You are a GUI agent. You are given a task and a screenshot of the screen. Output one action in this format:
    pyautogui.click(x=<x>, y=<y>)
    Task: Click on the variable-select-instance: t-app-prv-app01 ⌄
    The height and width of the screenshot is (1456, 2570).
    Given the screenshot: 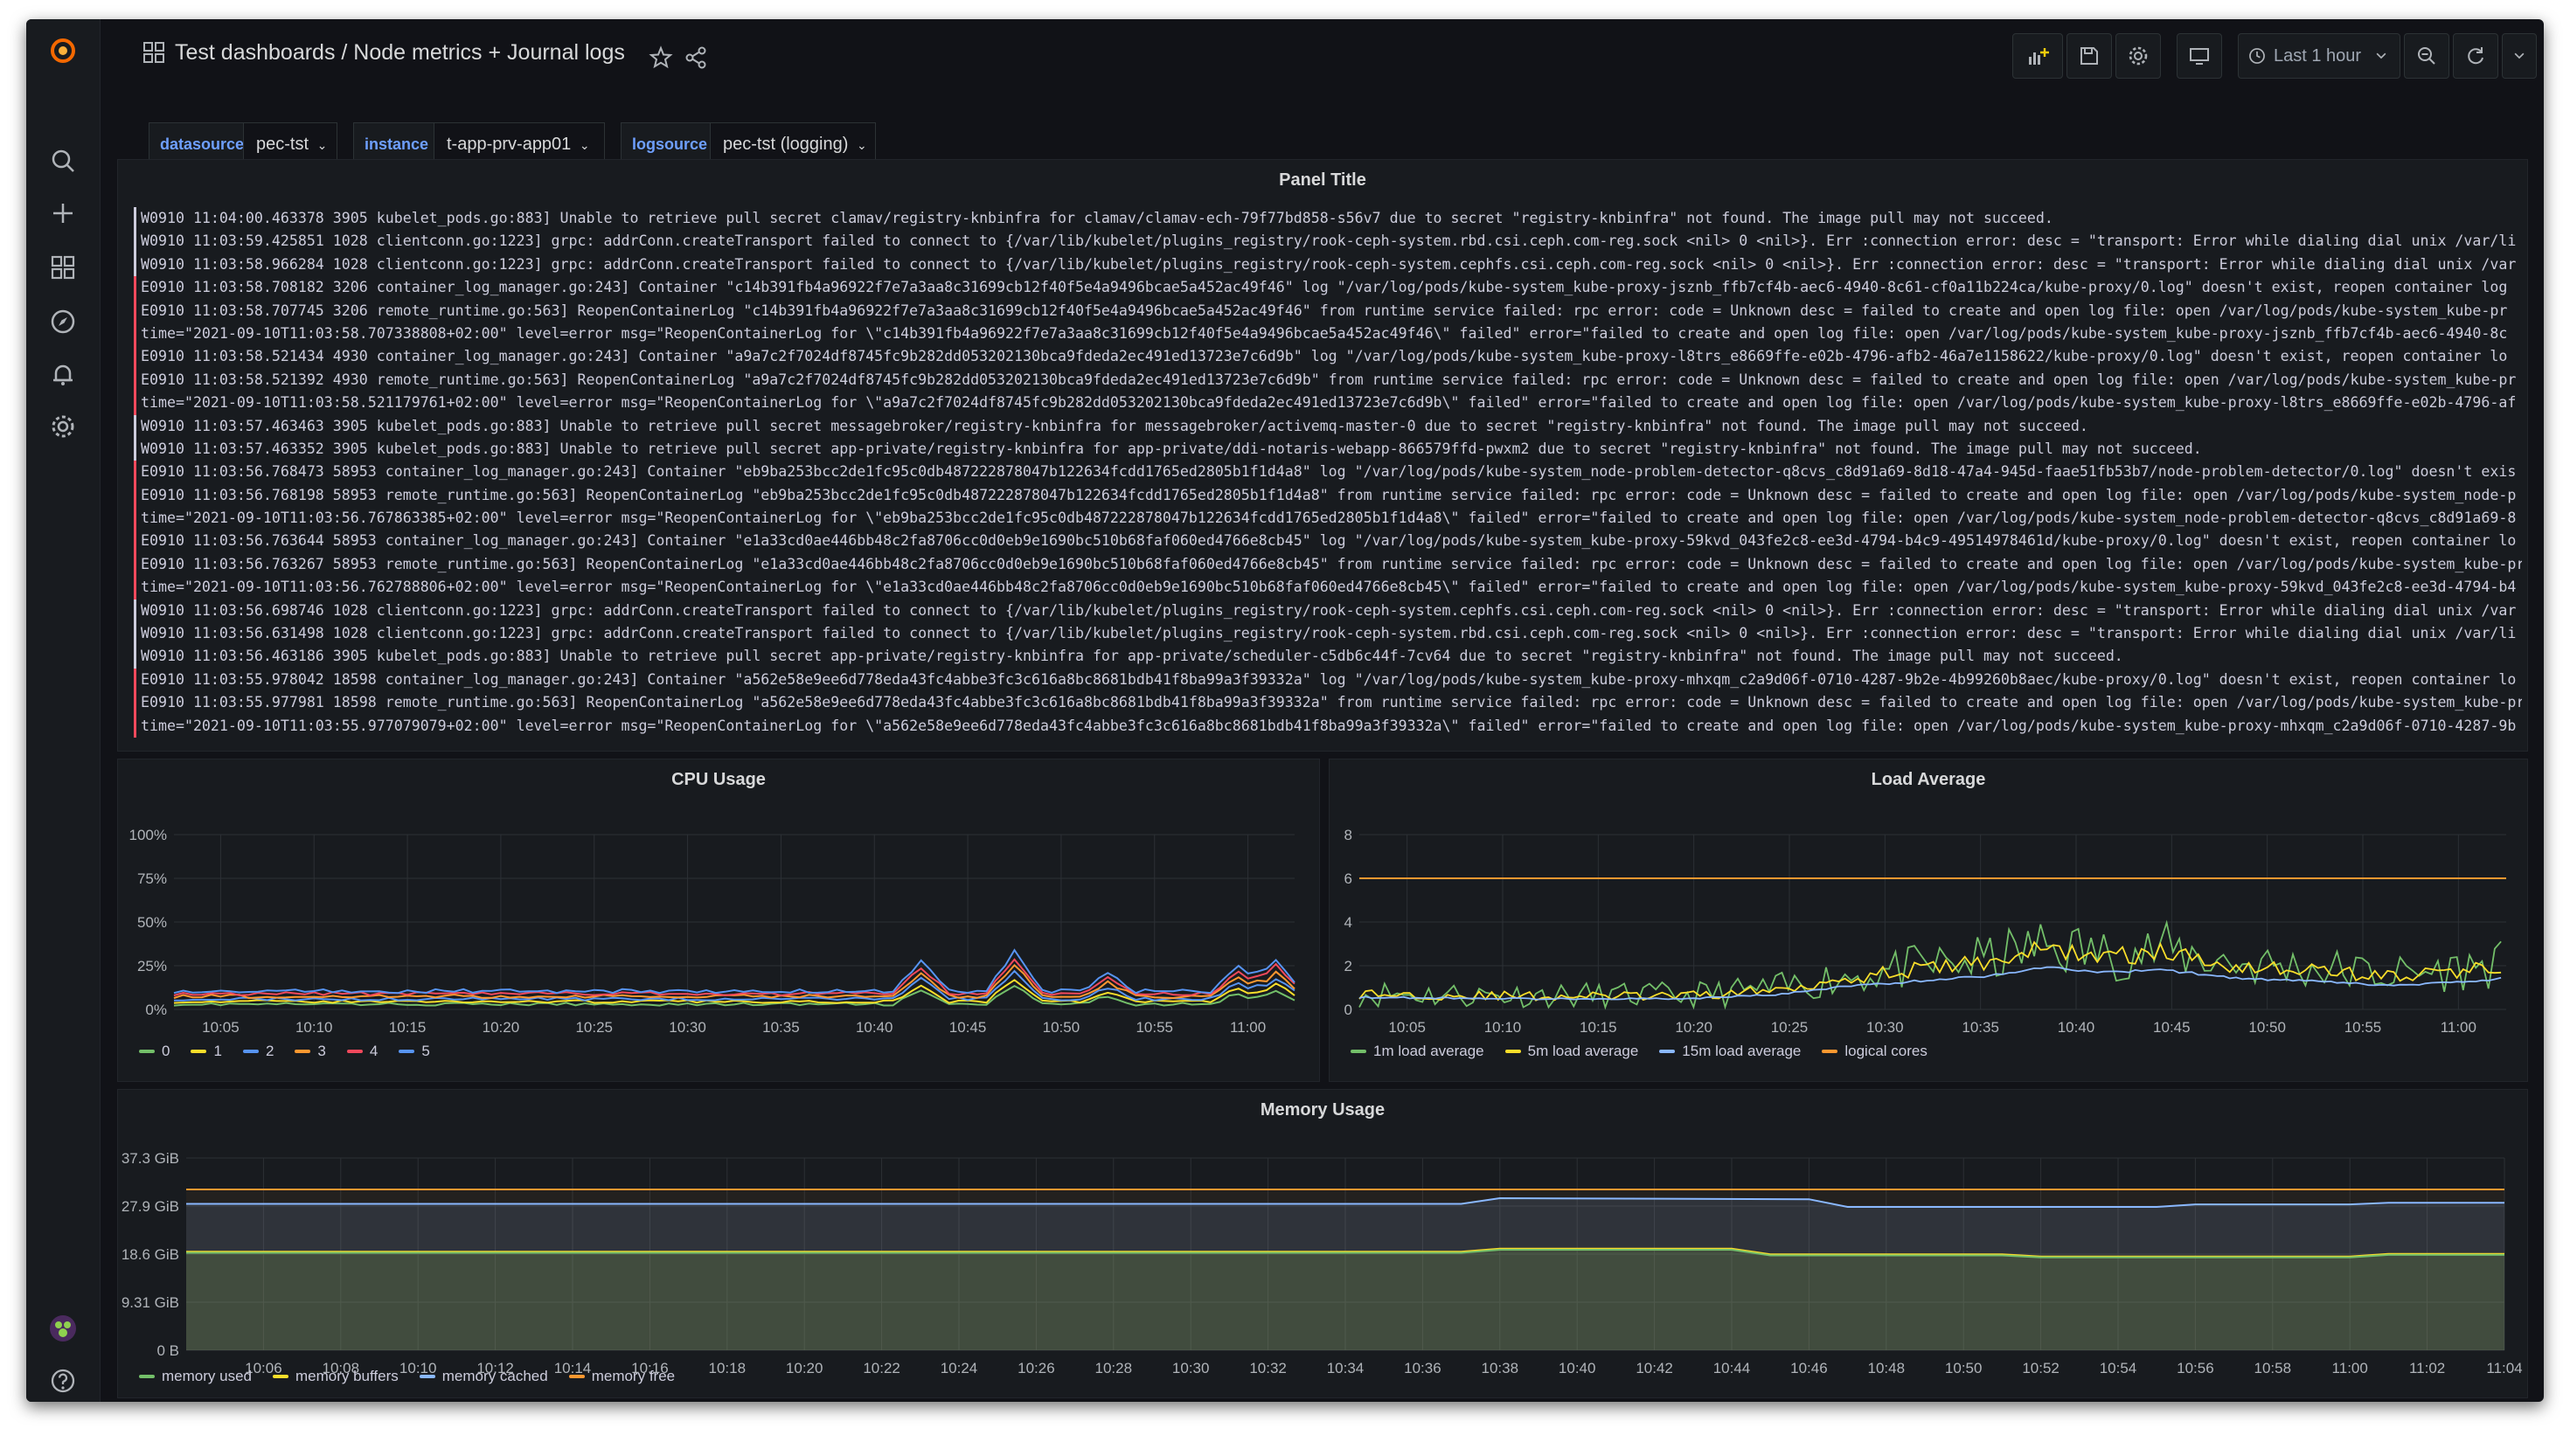 What is the action you would take?
    pyautogui.click(x=519, y=143)
    